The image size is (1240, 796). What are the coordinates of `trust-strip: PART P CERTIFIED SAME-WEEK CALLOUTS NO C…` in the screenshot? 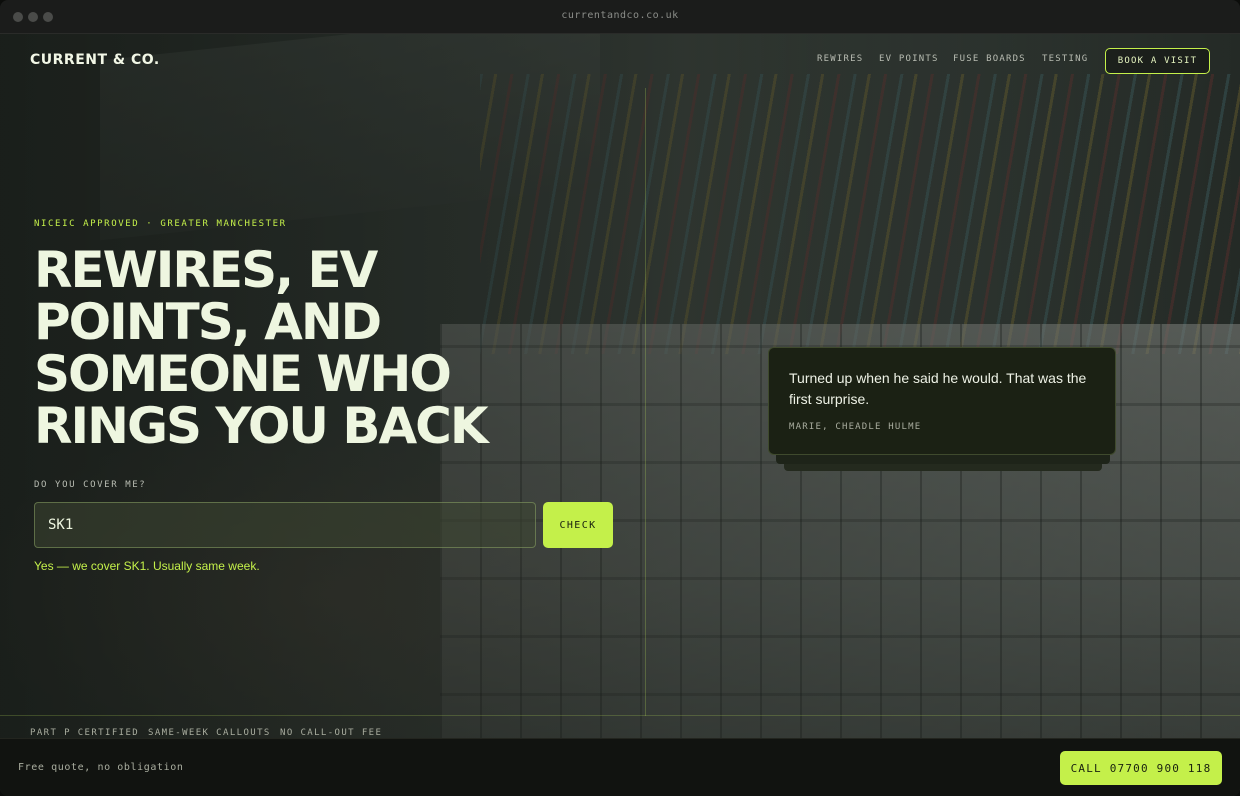 It's located at (620, 726).